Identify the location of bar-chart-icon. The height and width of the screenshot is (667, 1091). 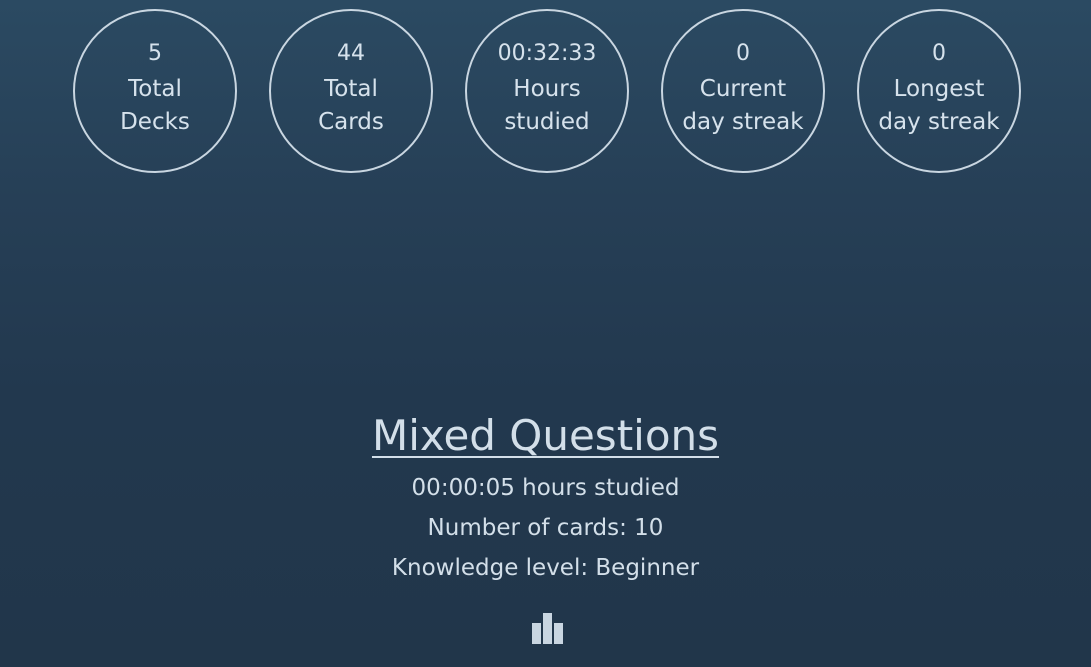
(548, 629).